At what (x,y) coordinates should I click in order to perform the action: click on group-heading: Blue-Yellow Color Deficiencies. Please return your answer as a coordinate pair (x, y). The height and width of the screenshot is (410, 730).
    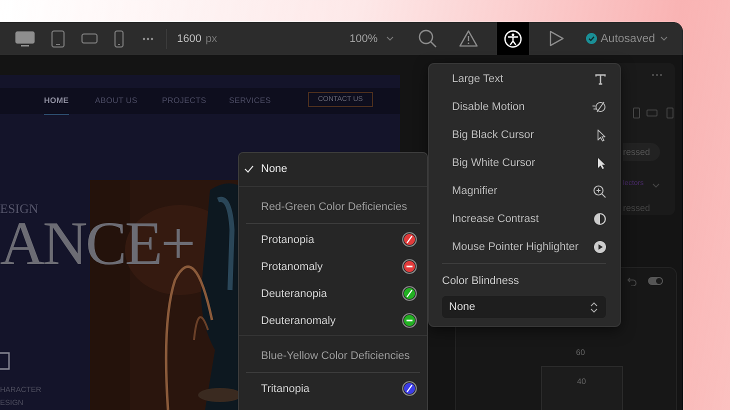
    Looking at the image, I should click on (335, 356).